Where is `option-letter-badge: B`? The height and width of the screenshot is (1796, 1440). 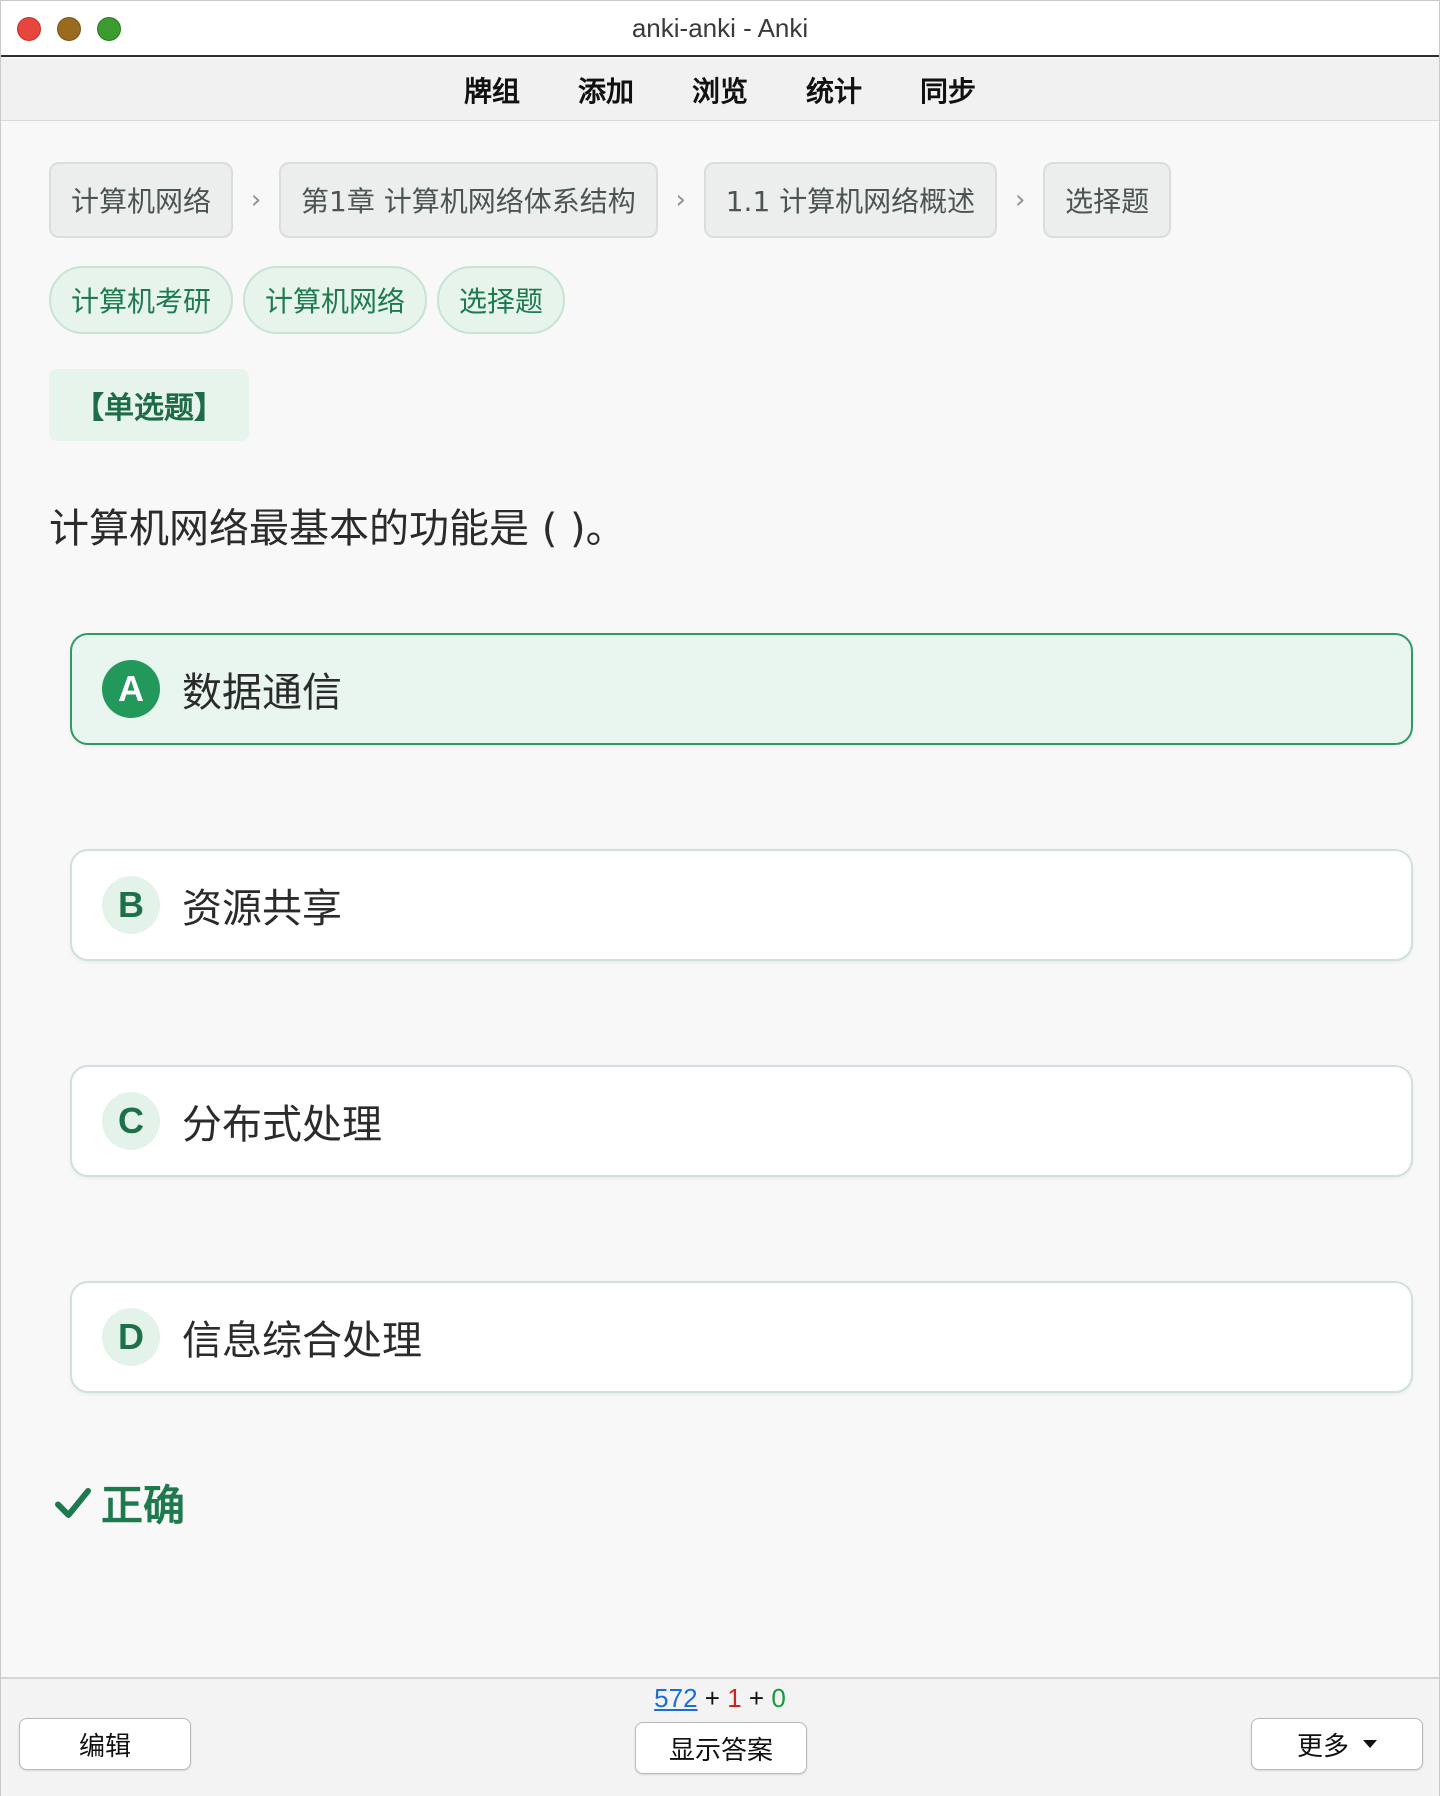
option-letter-badge: B is located at coordinates (131, 905).